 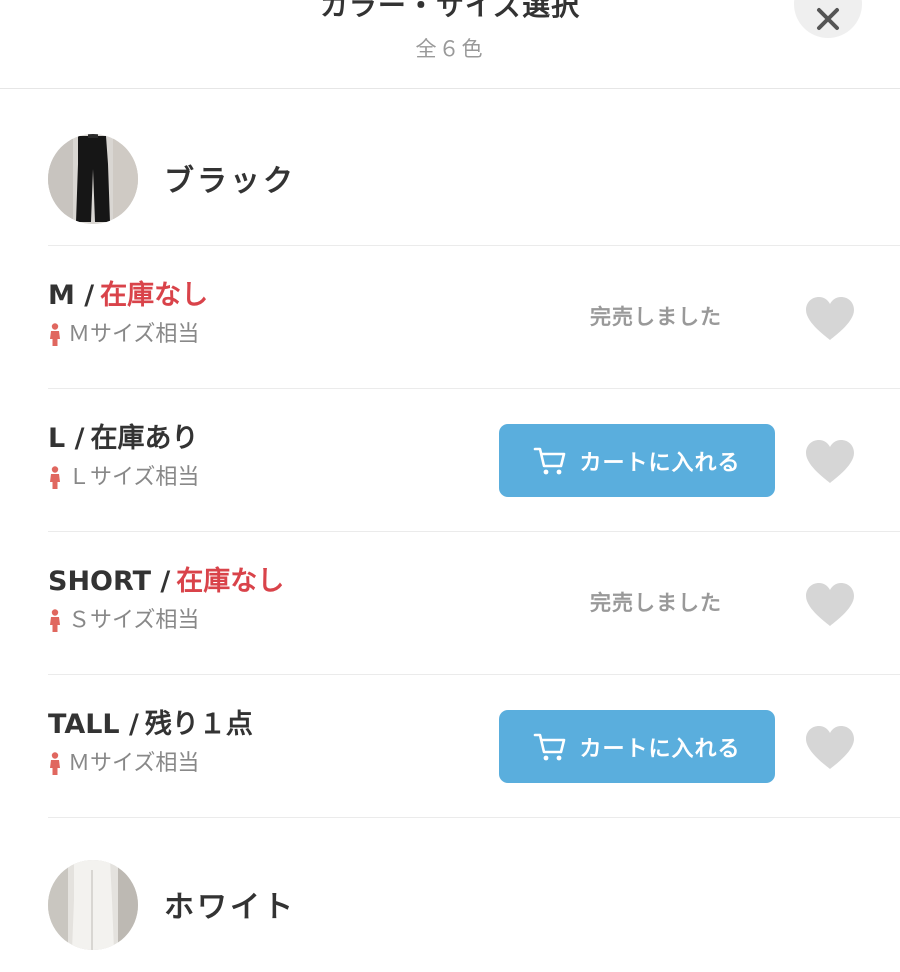 What do you see at coordinates (134, 620) in the screenshot?
I see `fit-label: Ｓサイズ相当` at bounding box center [134, 620].